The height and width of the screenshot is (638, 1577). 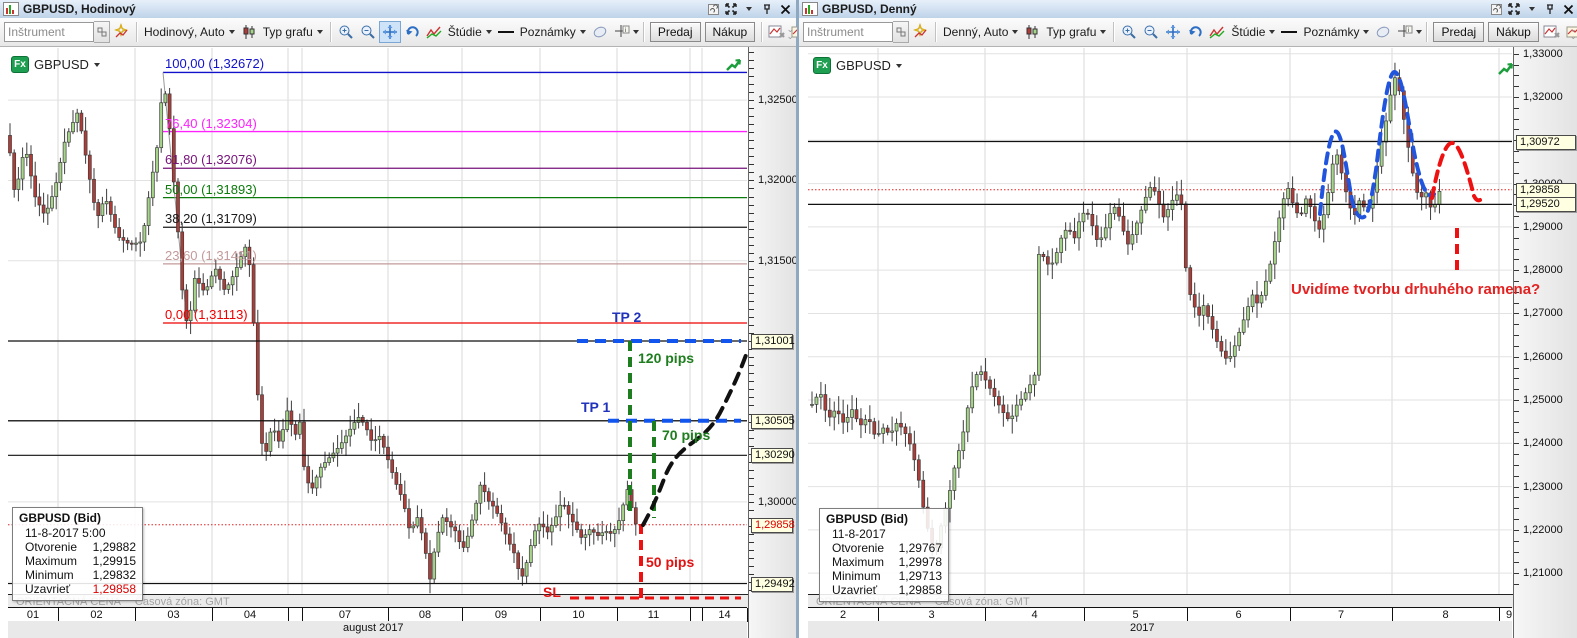 What do you see at coordinates (1543, 53) in the screenshot?
I see `y-axis-label: 1,33000` at bounding box center [1543, 53].